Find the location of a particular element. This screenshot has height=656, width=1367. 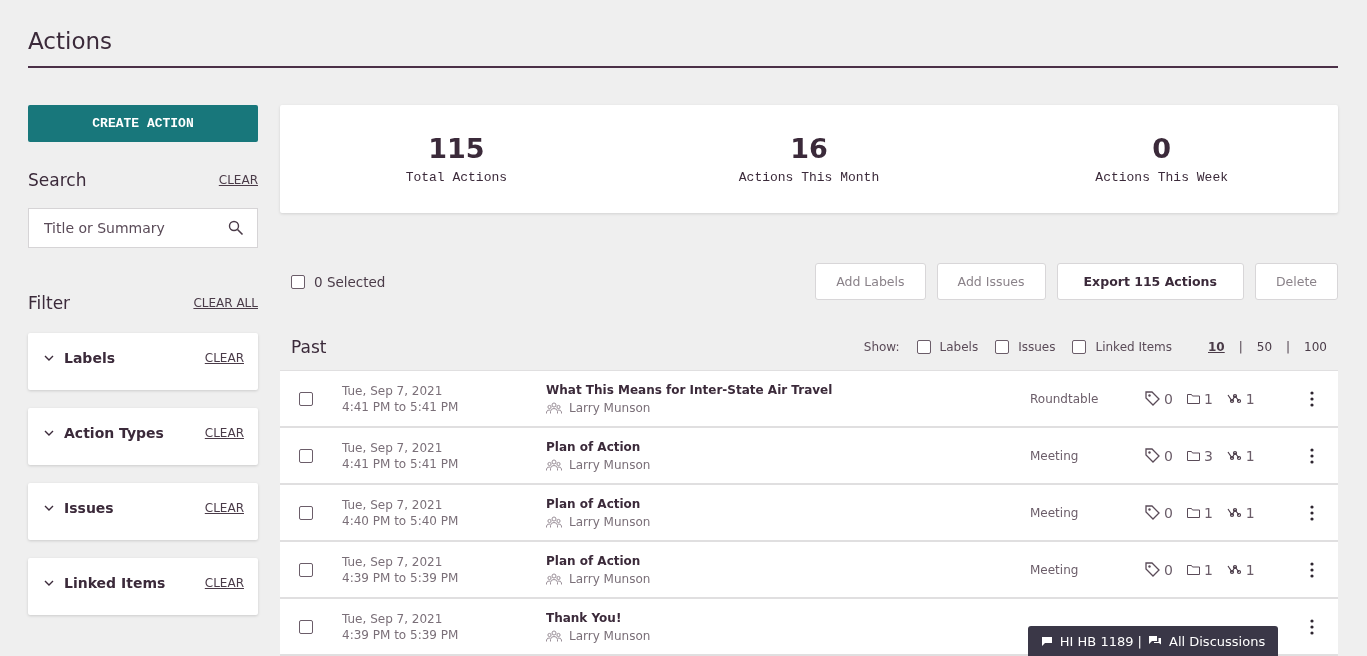

section-heading: Search is located at coordinates (57, 180).